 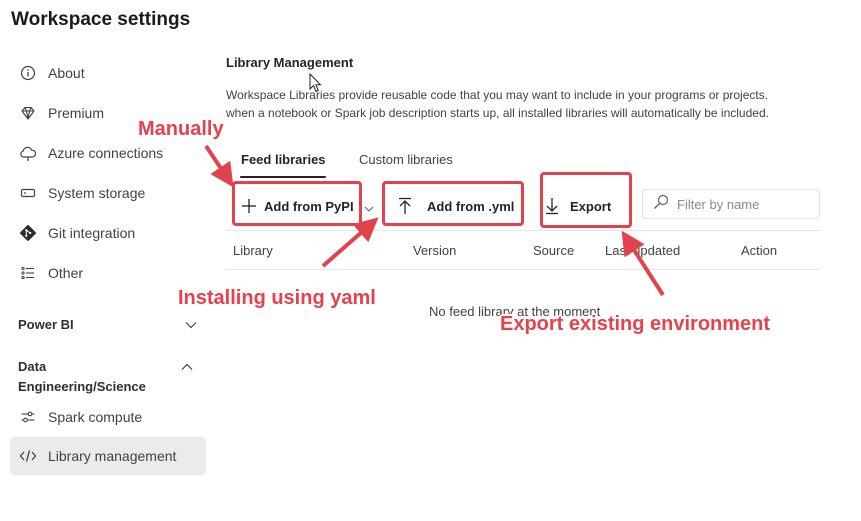 What do you see at coordinates (350, 242) in the screenshot?
I see `arrow-yaml` at bounding box center [350, 242].